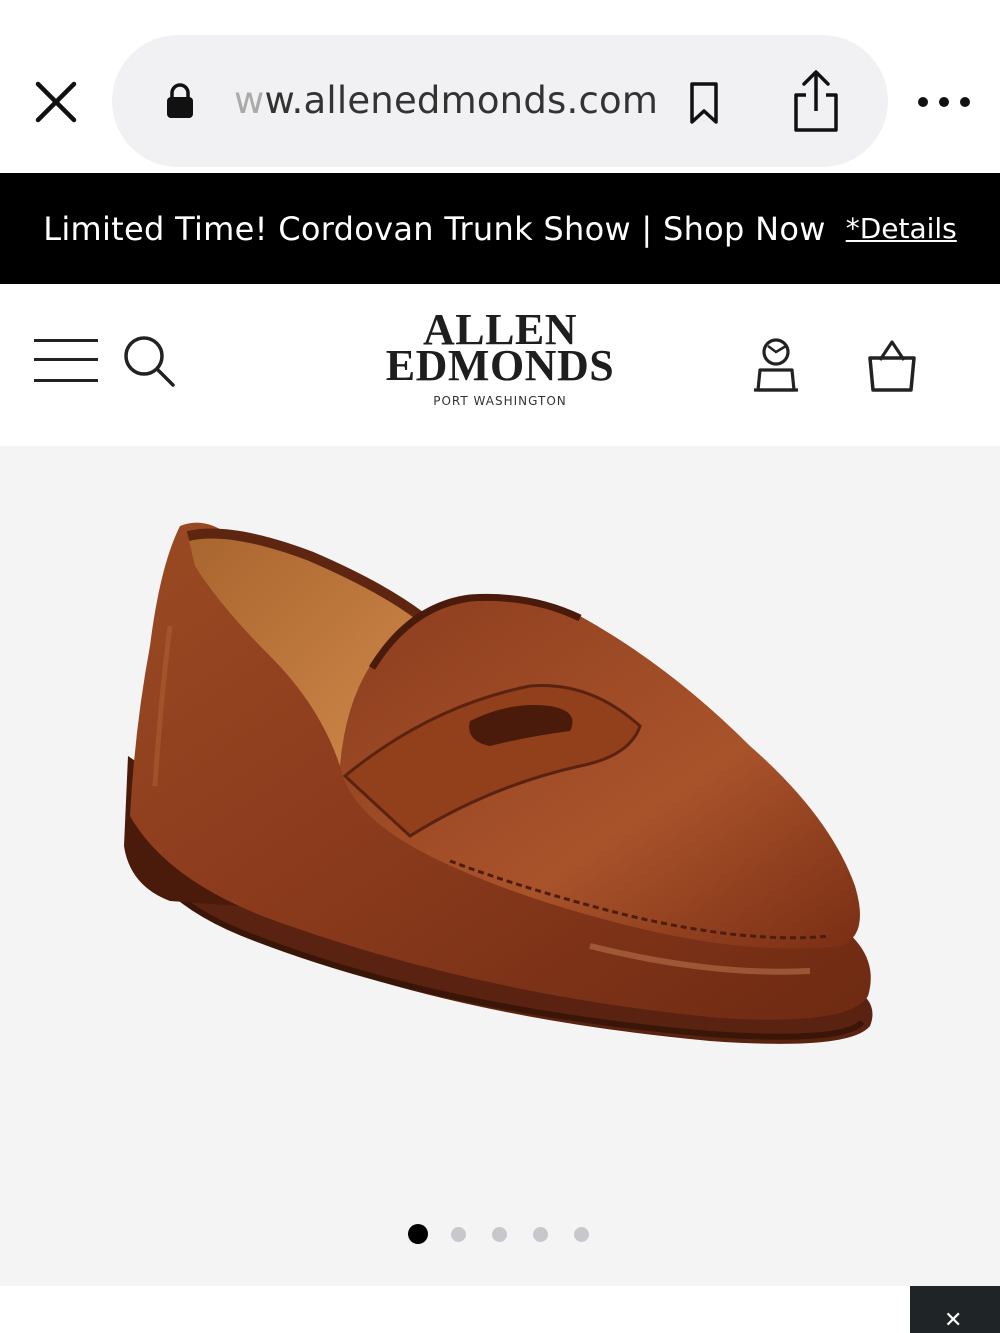 This screenshot has width=1000, height=1333. I want to click on lock-icon, so click(180, 100).